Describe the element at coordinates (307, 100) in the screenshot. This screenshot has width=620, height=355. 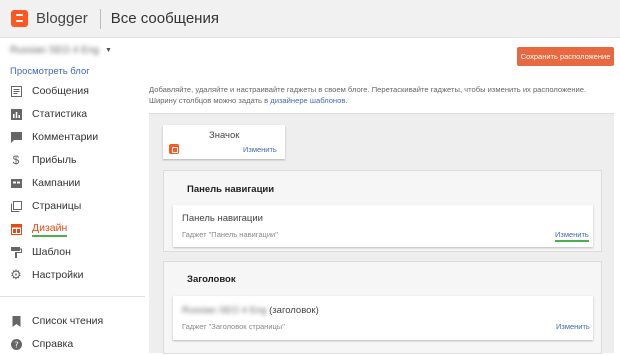
I see `template-designer-link: дизайнере шаблонов` at that location.